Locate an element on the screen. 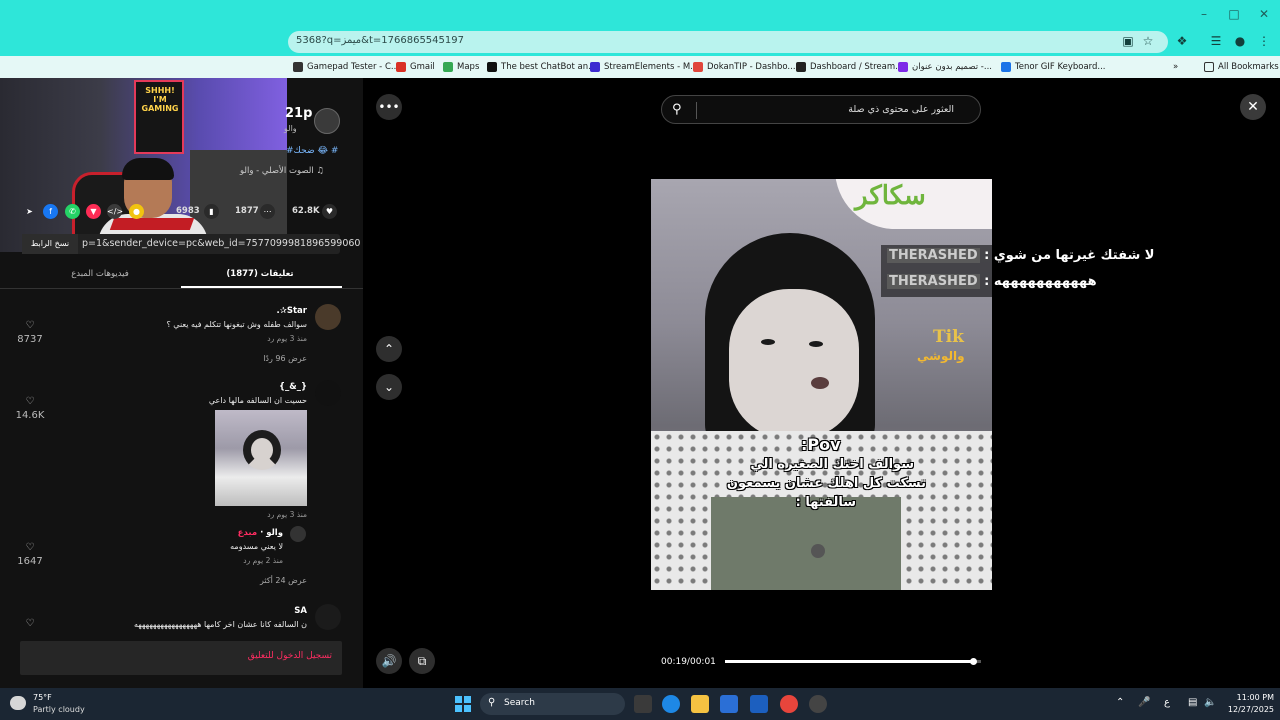 The image size is (1280, 720). clock-time: 11:00 PM is located at coordinates (1247, 697).